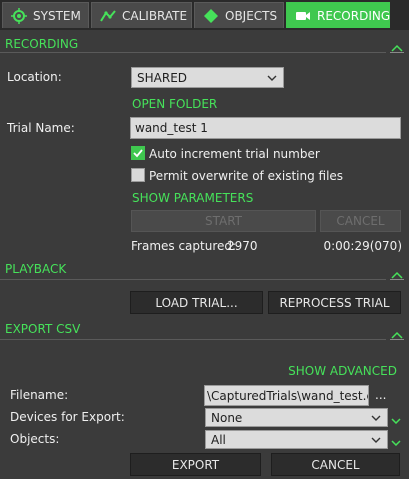 Image resolution: width=409 pixels, height=479 pixels. I want to click on show-advanced-link: SHOW ADVANCED, so click(342, 371).